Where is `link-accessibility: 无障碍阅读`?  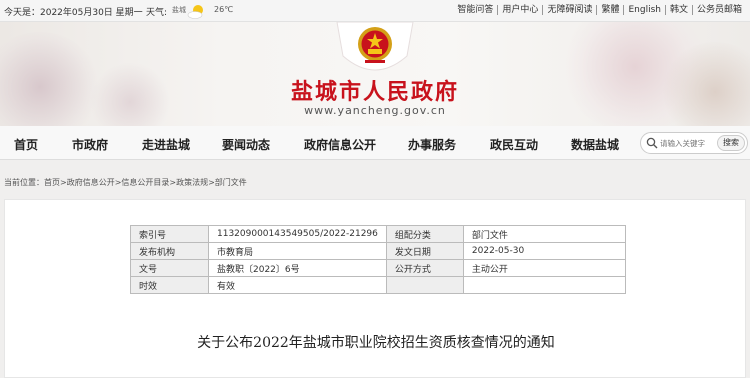 link-accessibility: 无障碍阅读 is located at coordinates (569, 10).